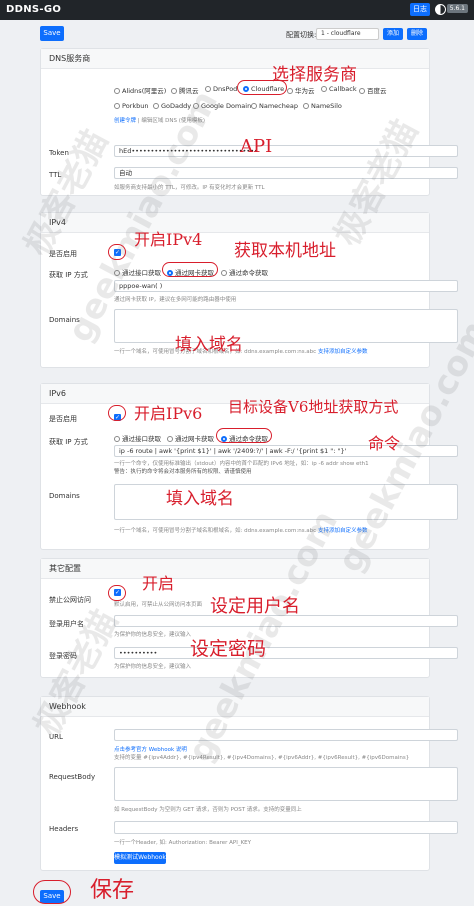  Describe the element at coordinates (68, 275) in the screenshot. I see `ipv4-method-label: 获取 IP 方式` at that location.